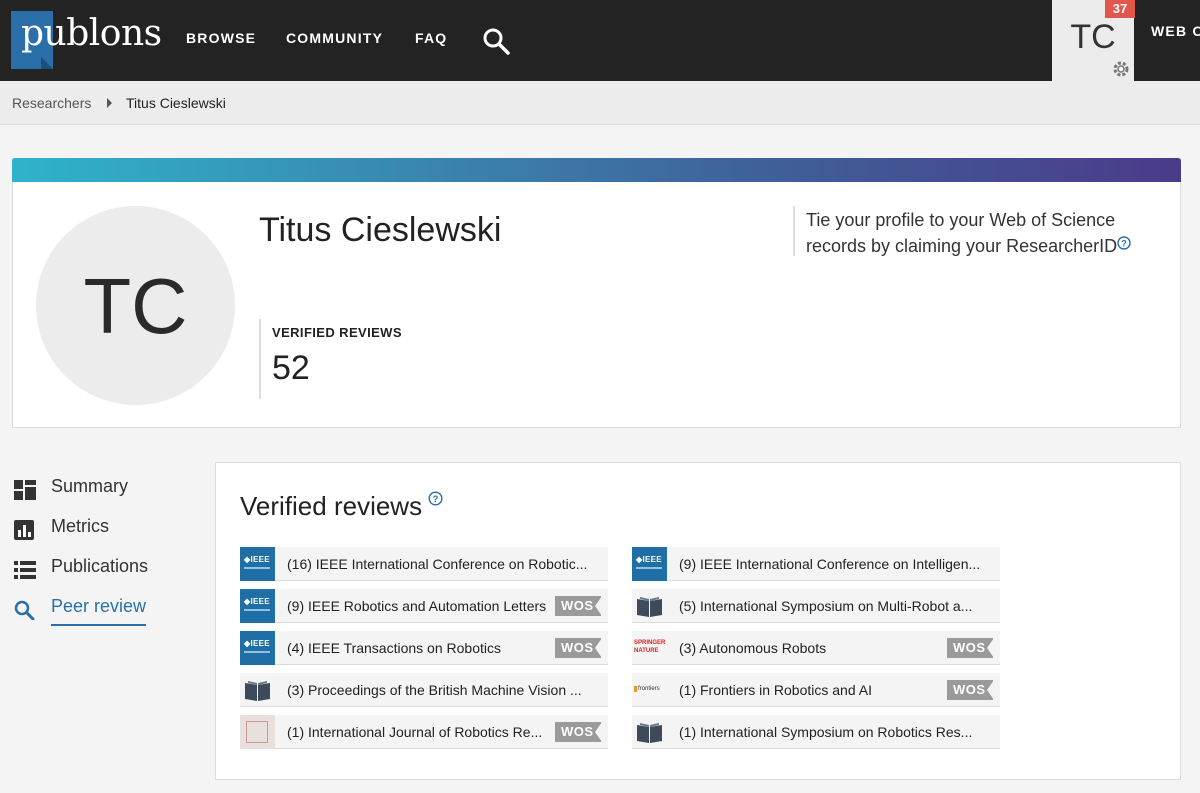  I want to click on sidebar-item-label: Summary, so click(90, 486).